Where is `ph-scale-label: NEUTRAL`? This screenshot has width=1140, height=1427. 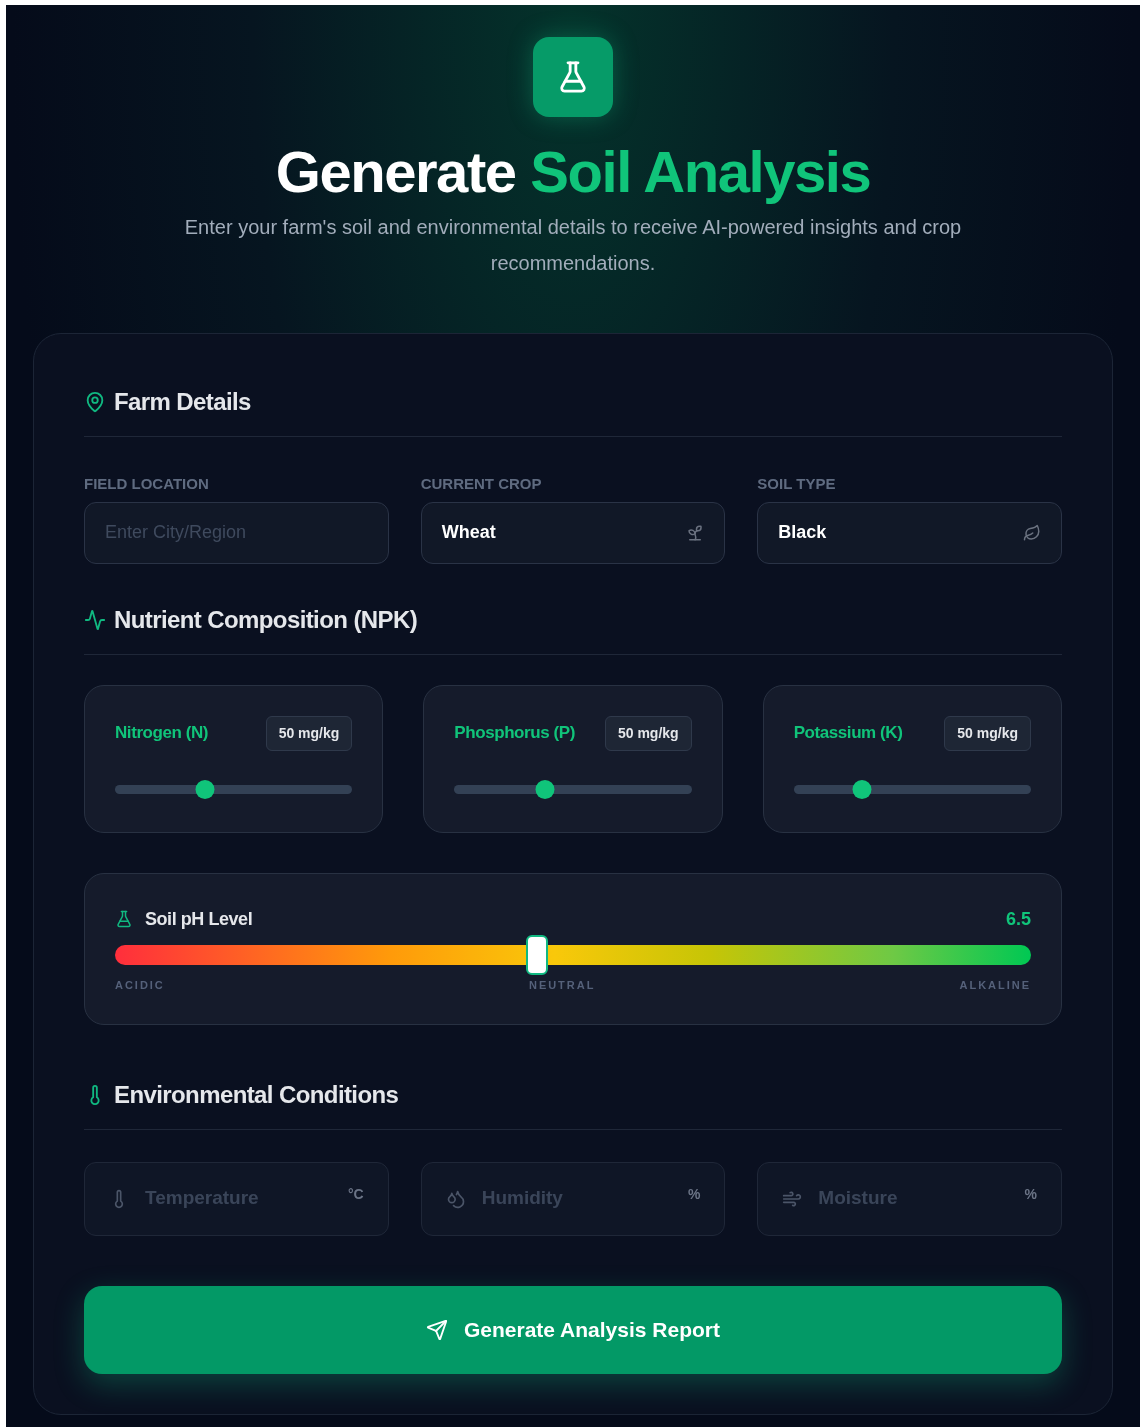
ph-scale-label: NEUTRAL is located at coordinates (562, 985).